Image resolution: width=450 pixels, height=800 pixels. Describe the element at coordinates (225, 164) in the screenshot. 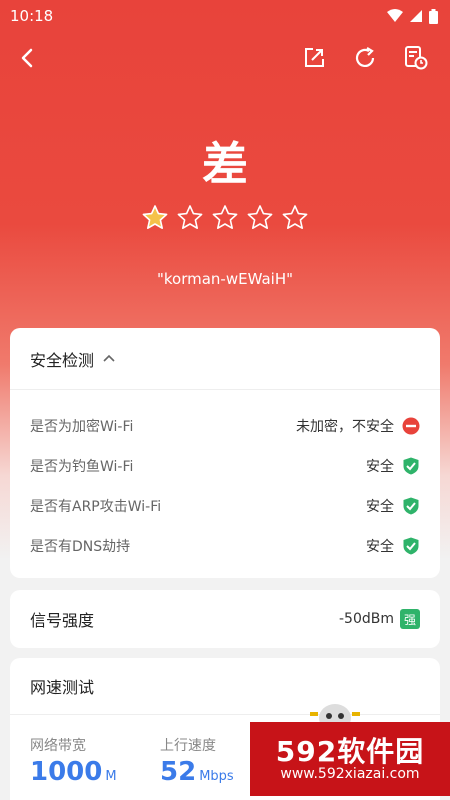

I see `security-grade: 差` at that location.